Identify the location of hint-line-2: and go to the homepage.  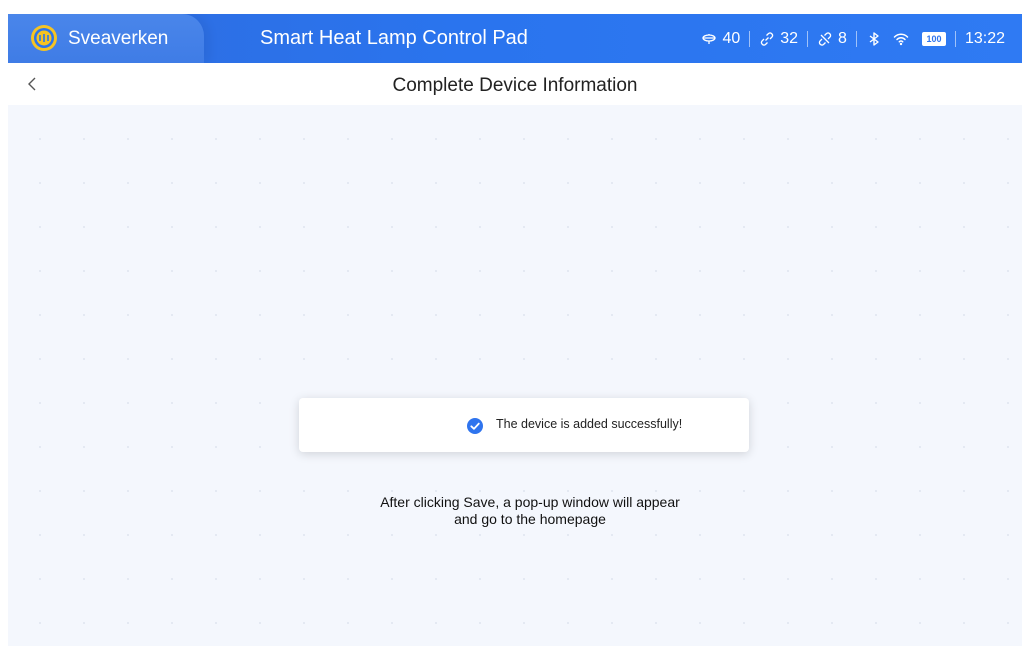
(530, 519).